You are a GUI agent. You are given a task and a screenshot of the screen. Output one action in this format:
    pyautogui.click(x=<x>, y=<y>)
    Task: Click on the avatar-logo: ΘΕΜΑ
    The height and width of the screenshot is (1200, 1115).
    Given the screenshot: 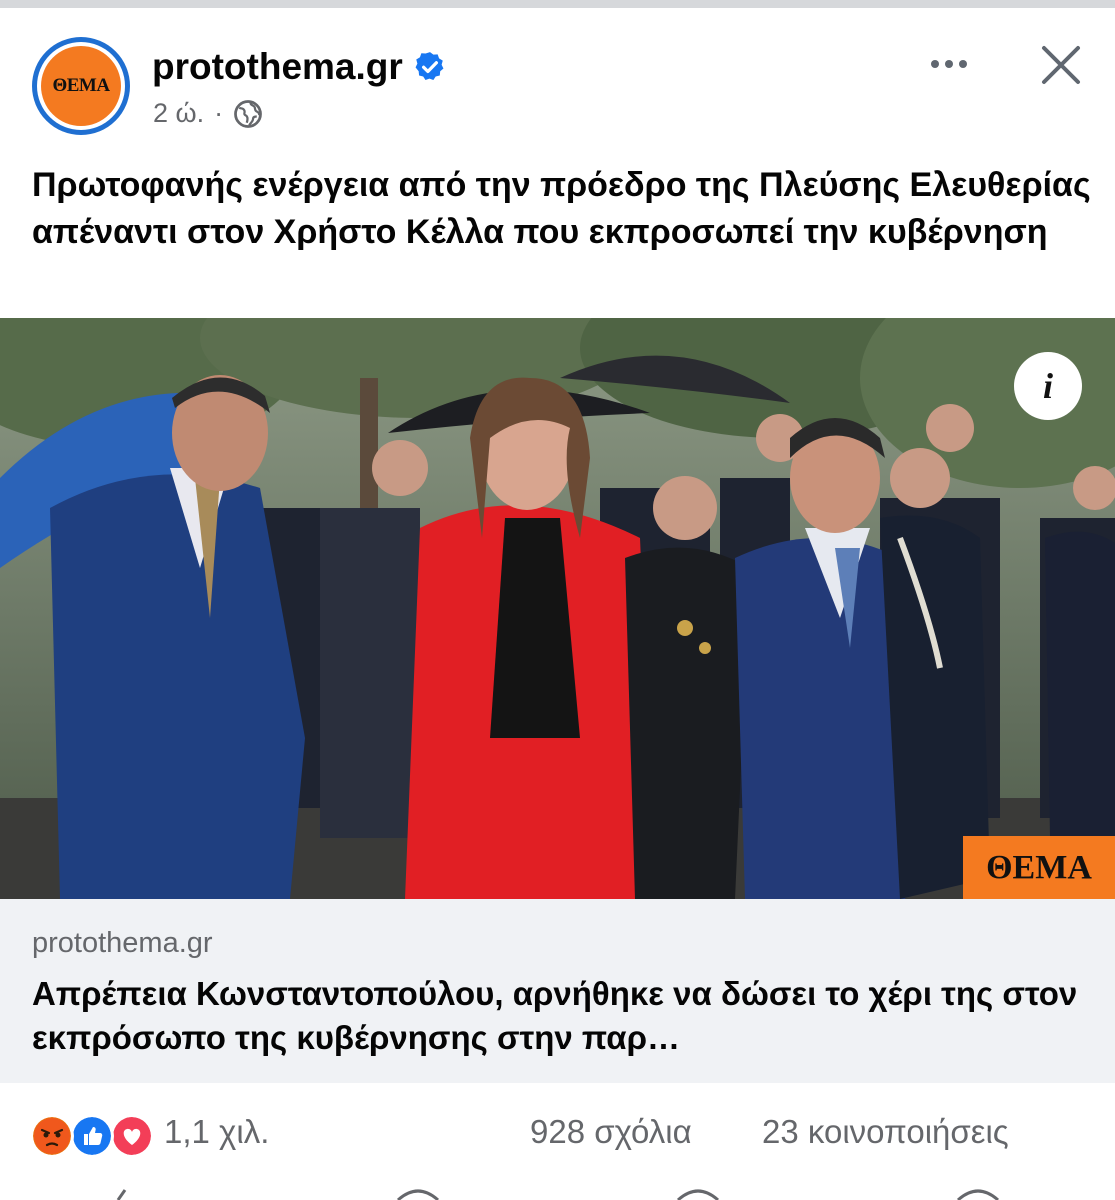 What is the action you would take?
    pyautogui.click(x=81, y=85)
    